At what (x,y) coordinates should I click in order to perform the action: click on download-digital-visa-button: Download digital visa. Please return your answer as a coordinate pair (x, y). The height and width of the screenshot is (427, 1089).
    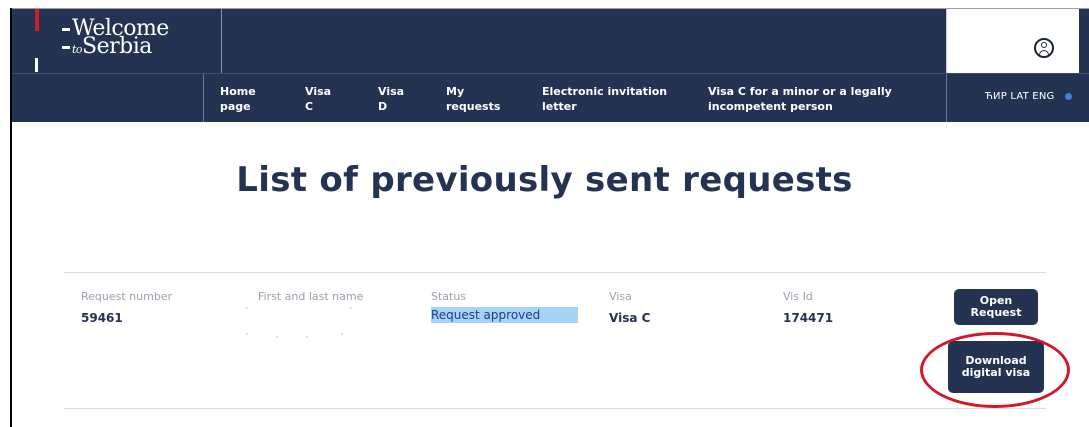
    Looking at the image, I should click on (996, 367).